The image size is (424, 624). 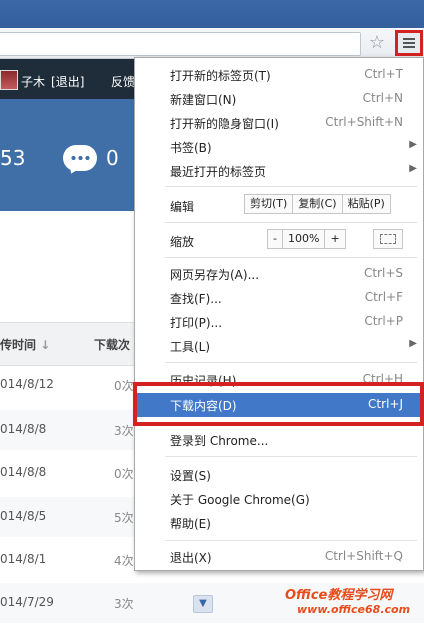 What do you see at coordinates (279, 475) in the screenshot?
I see `menu-item-settings: 设置(S)` at bounding box center [279, 475].